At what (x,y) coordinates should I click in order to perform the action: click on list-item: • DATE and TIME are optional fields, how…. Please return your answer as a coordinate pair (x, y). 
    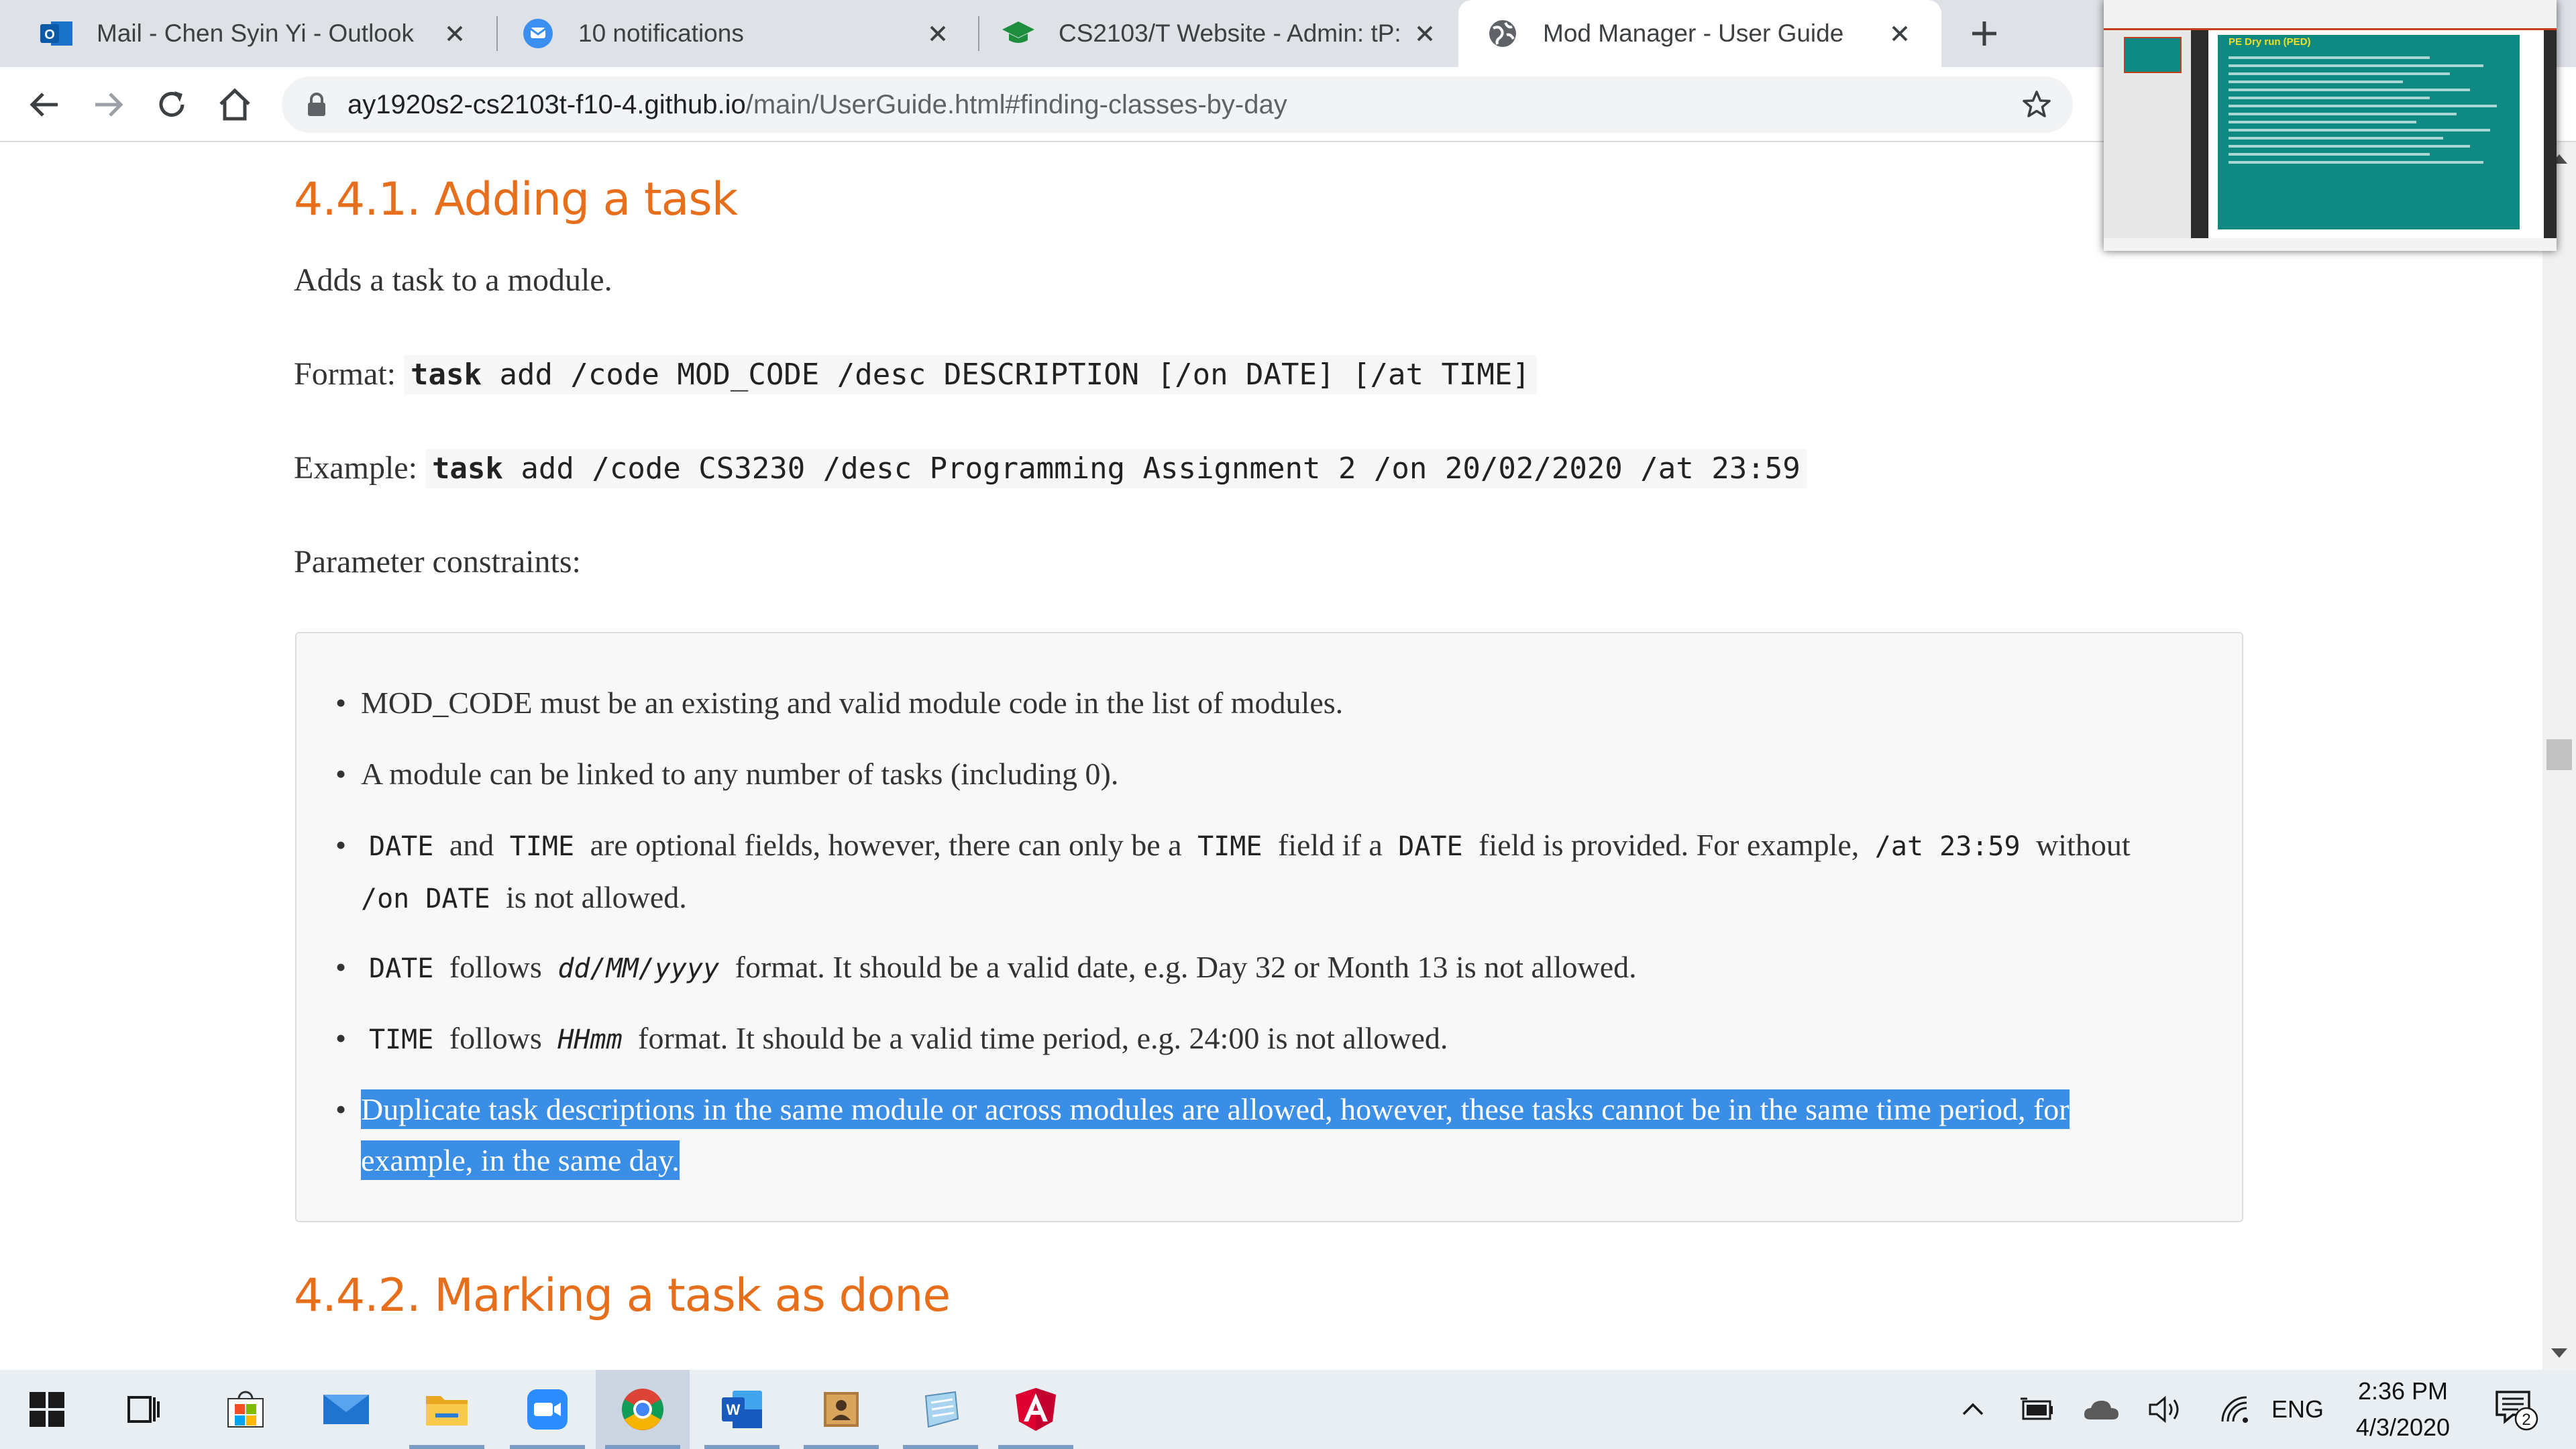
    Looking at the image, I should click on (1267, 872).